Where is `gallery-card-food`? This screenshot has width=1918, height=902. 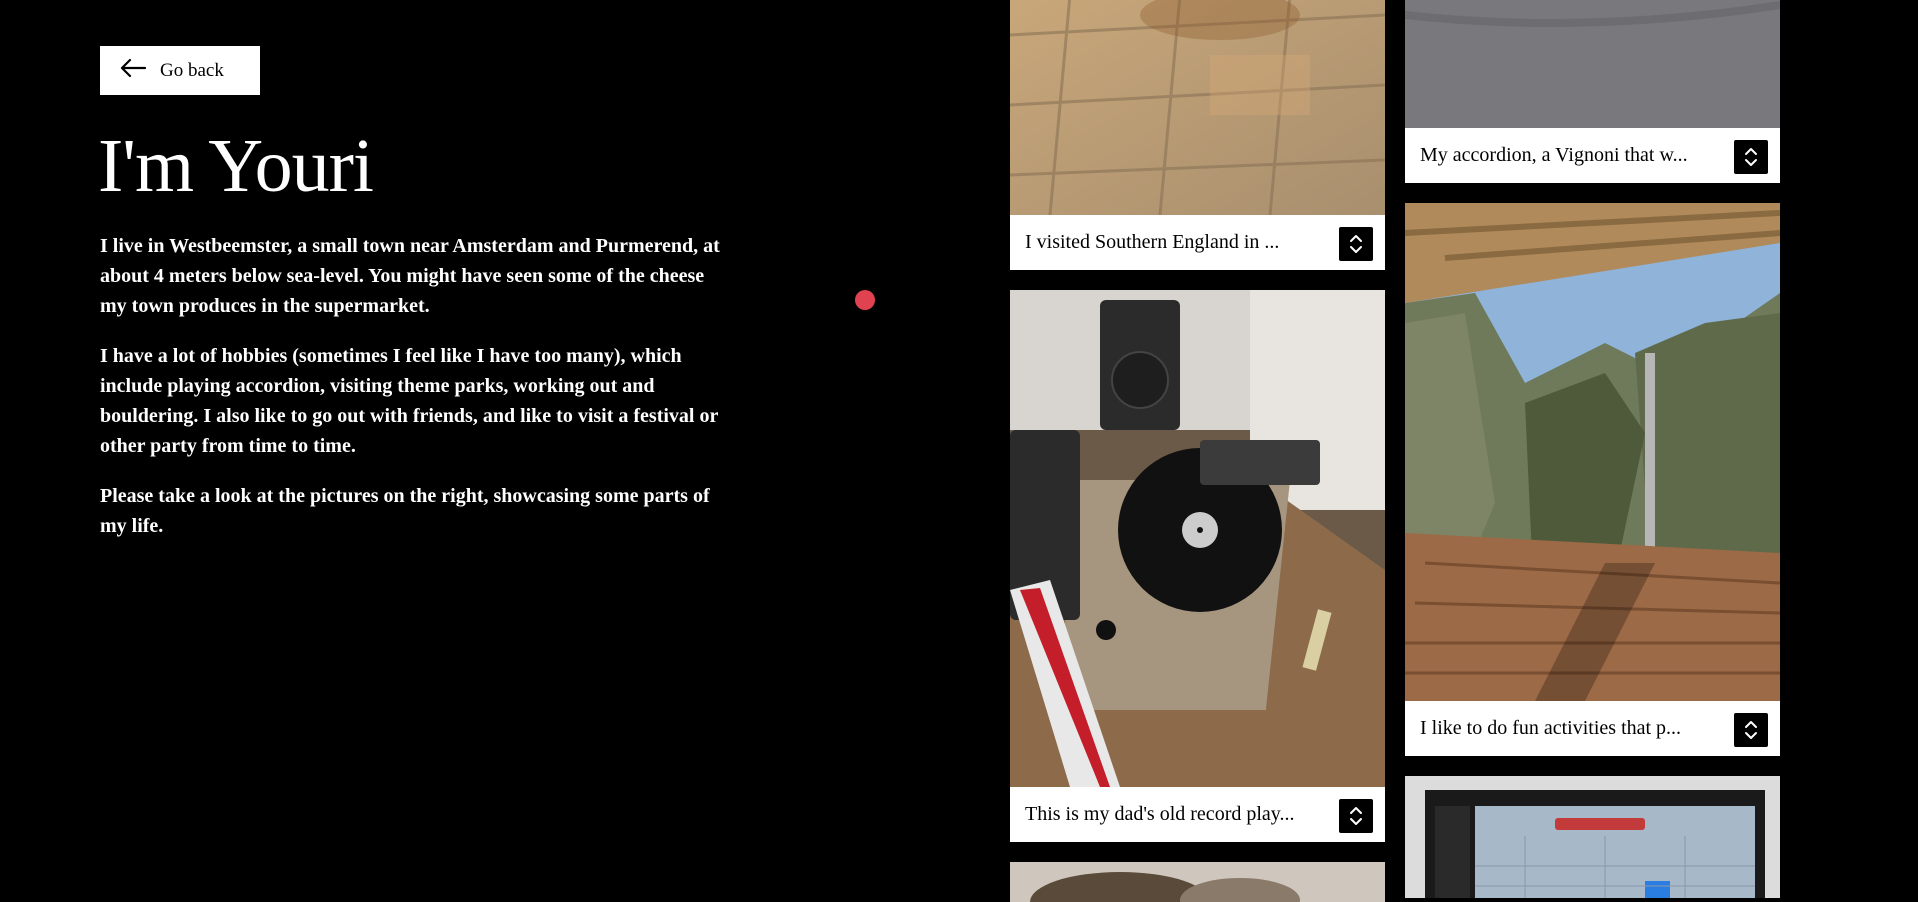
gallery-card-food is located at coordinates (1197, 882).